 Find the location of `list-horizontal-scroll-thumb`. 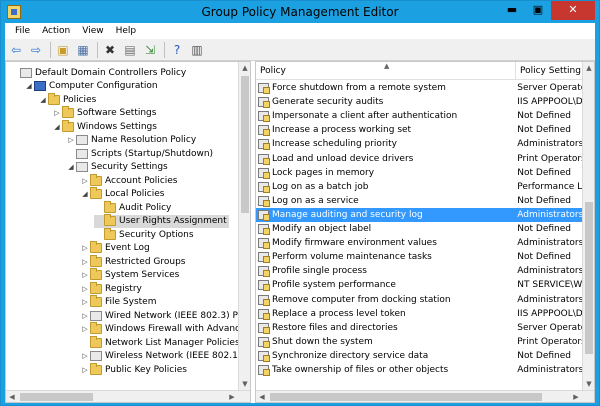

list-horizontal-scroll-thumb is located at coordinates (406, 397).